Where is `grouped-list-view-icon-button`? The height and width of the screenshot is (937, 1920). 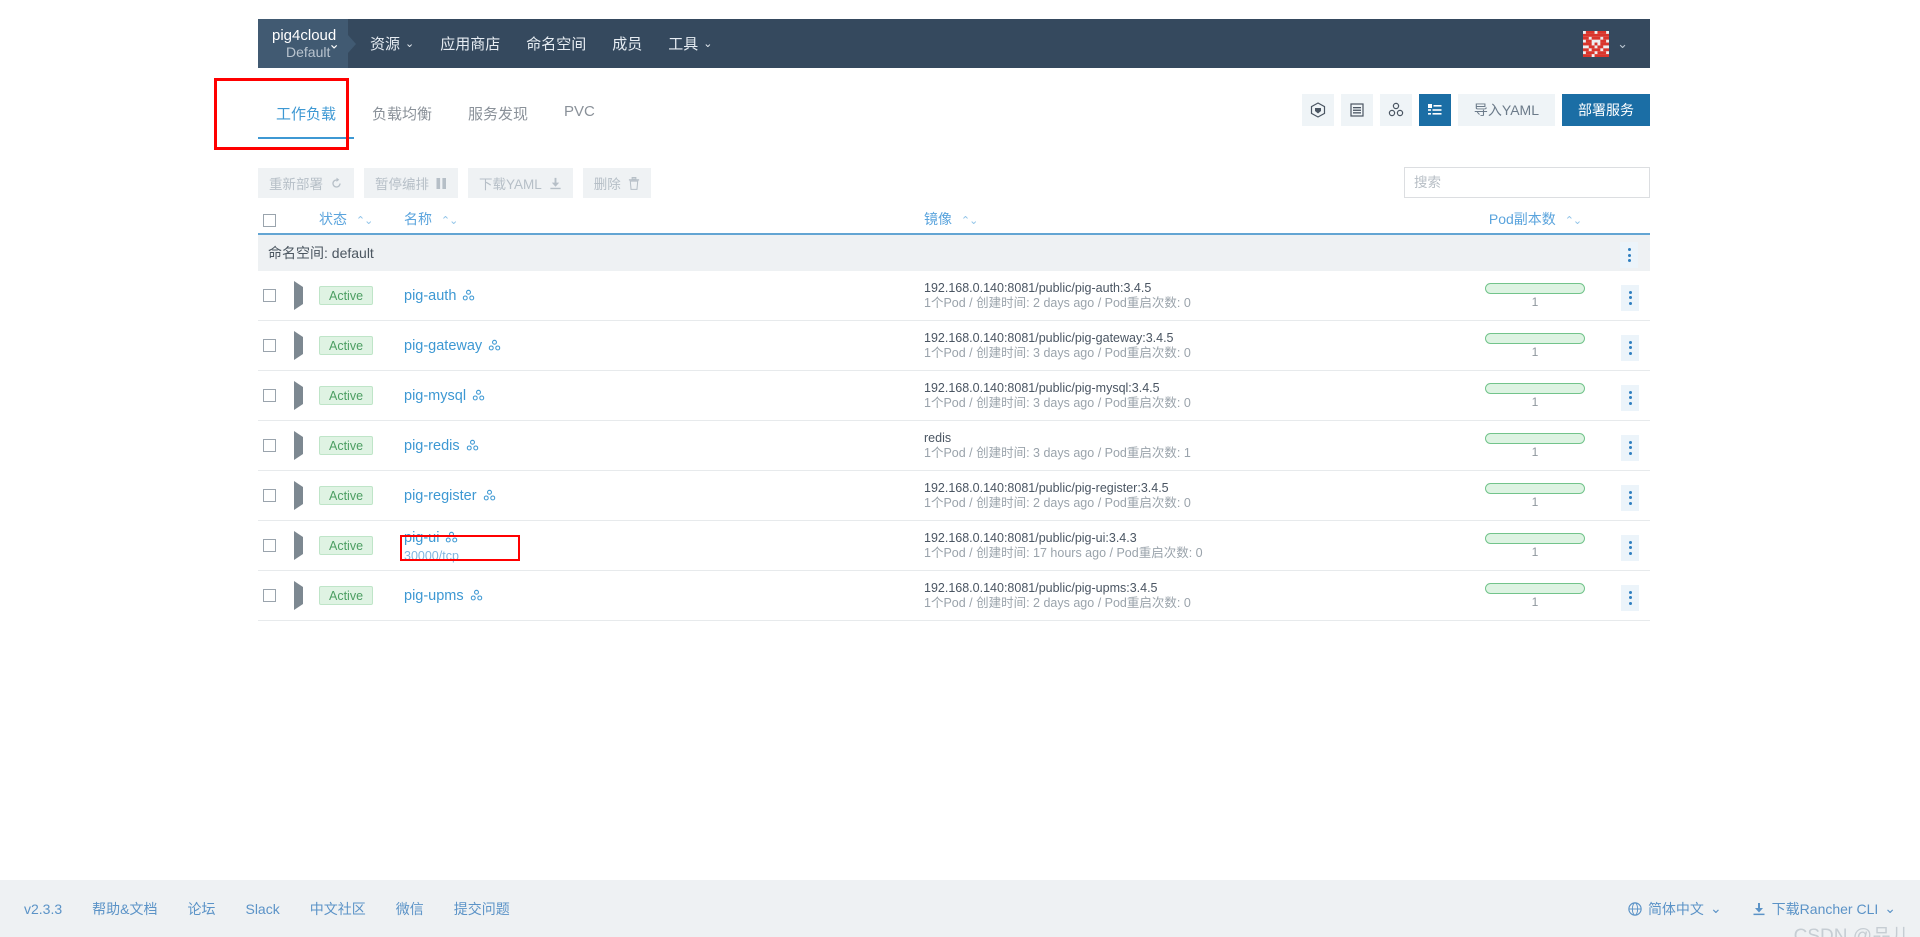
grouped-list-view-icon-button is located at coordinates (1434, 110).